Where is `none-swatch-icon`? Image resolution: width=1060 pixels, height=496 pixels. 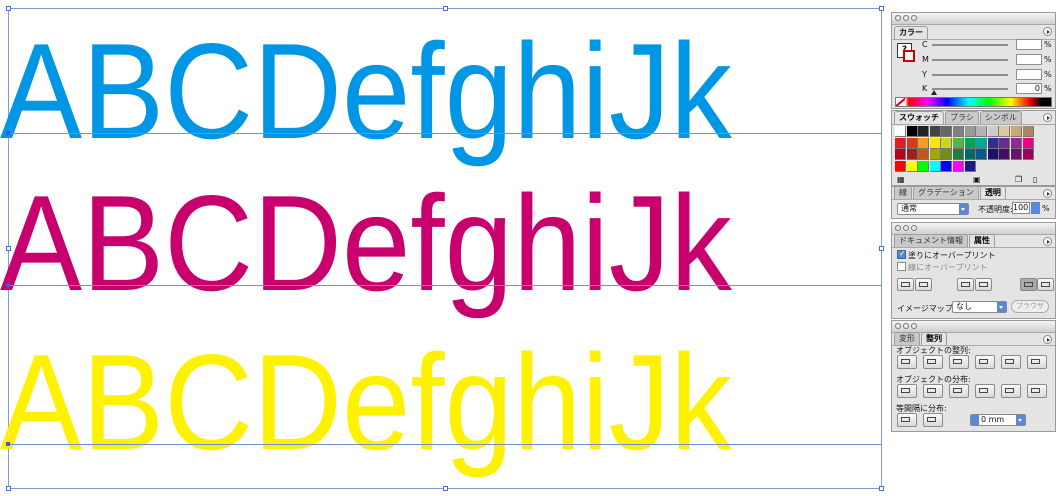 none-swatch-icon is located at coordinates (900, 102).